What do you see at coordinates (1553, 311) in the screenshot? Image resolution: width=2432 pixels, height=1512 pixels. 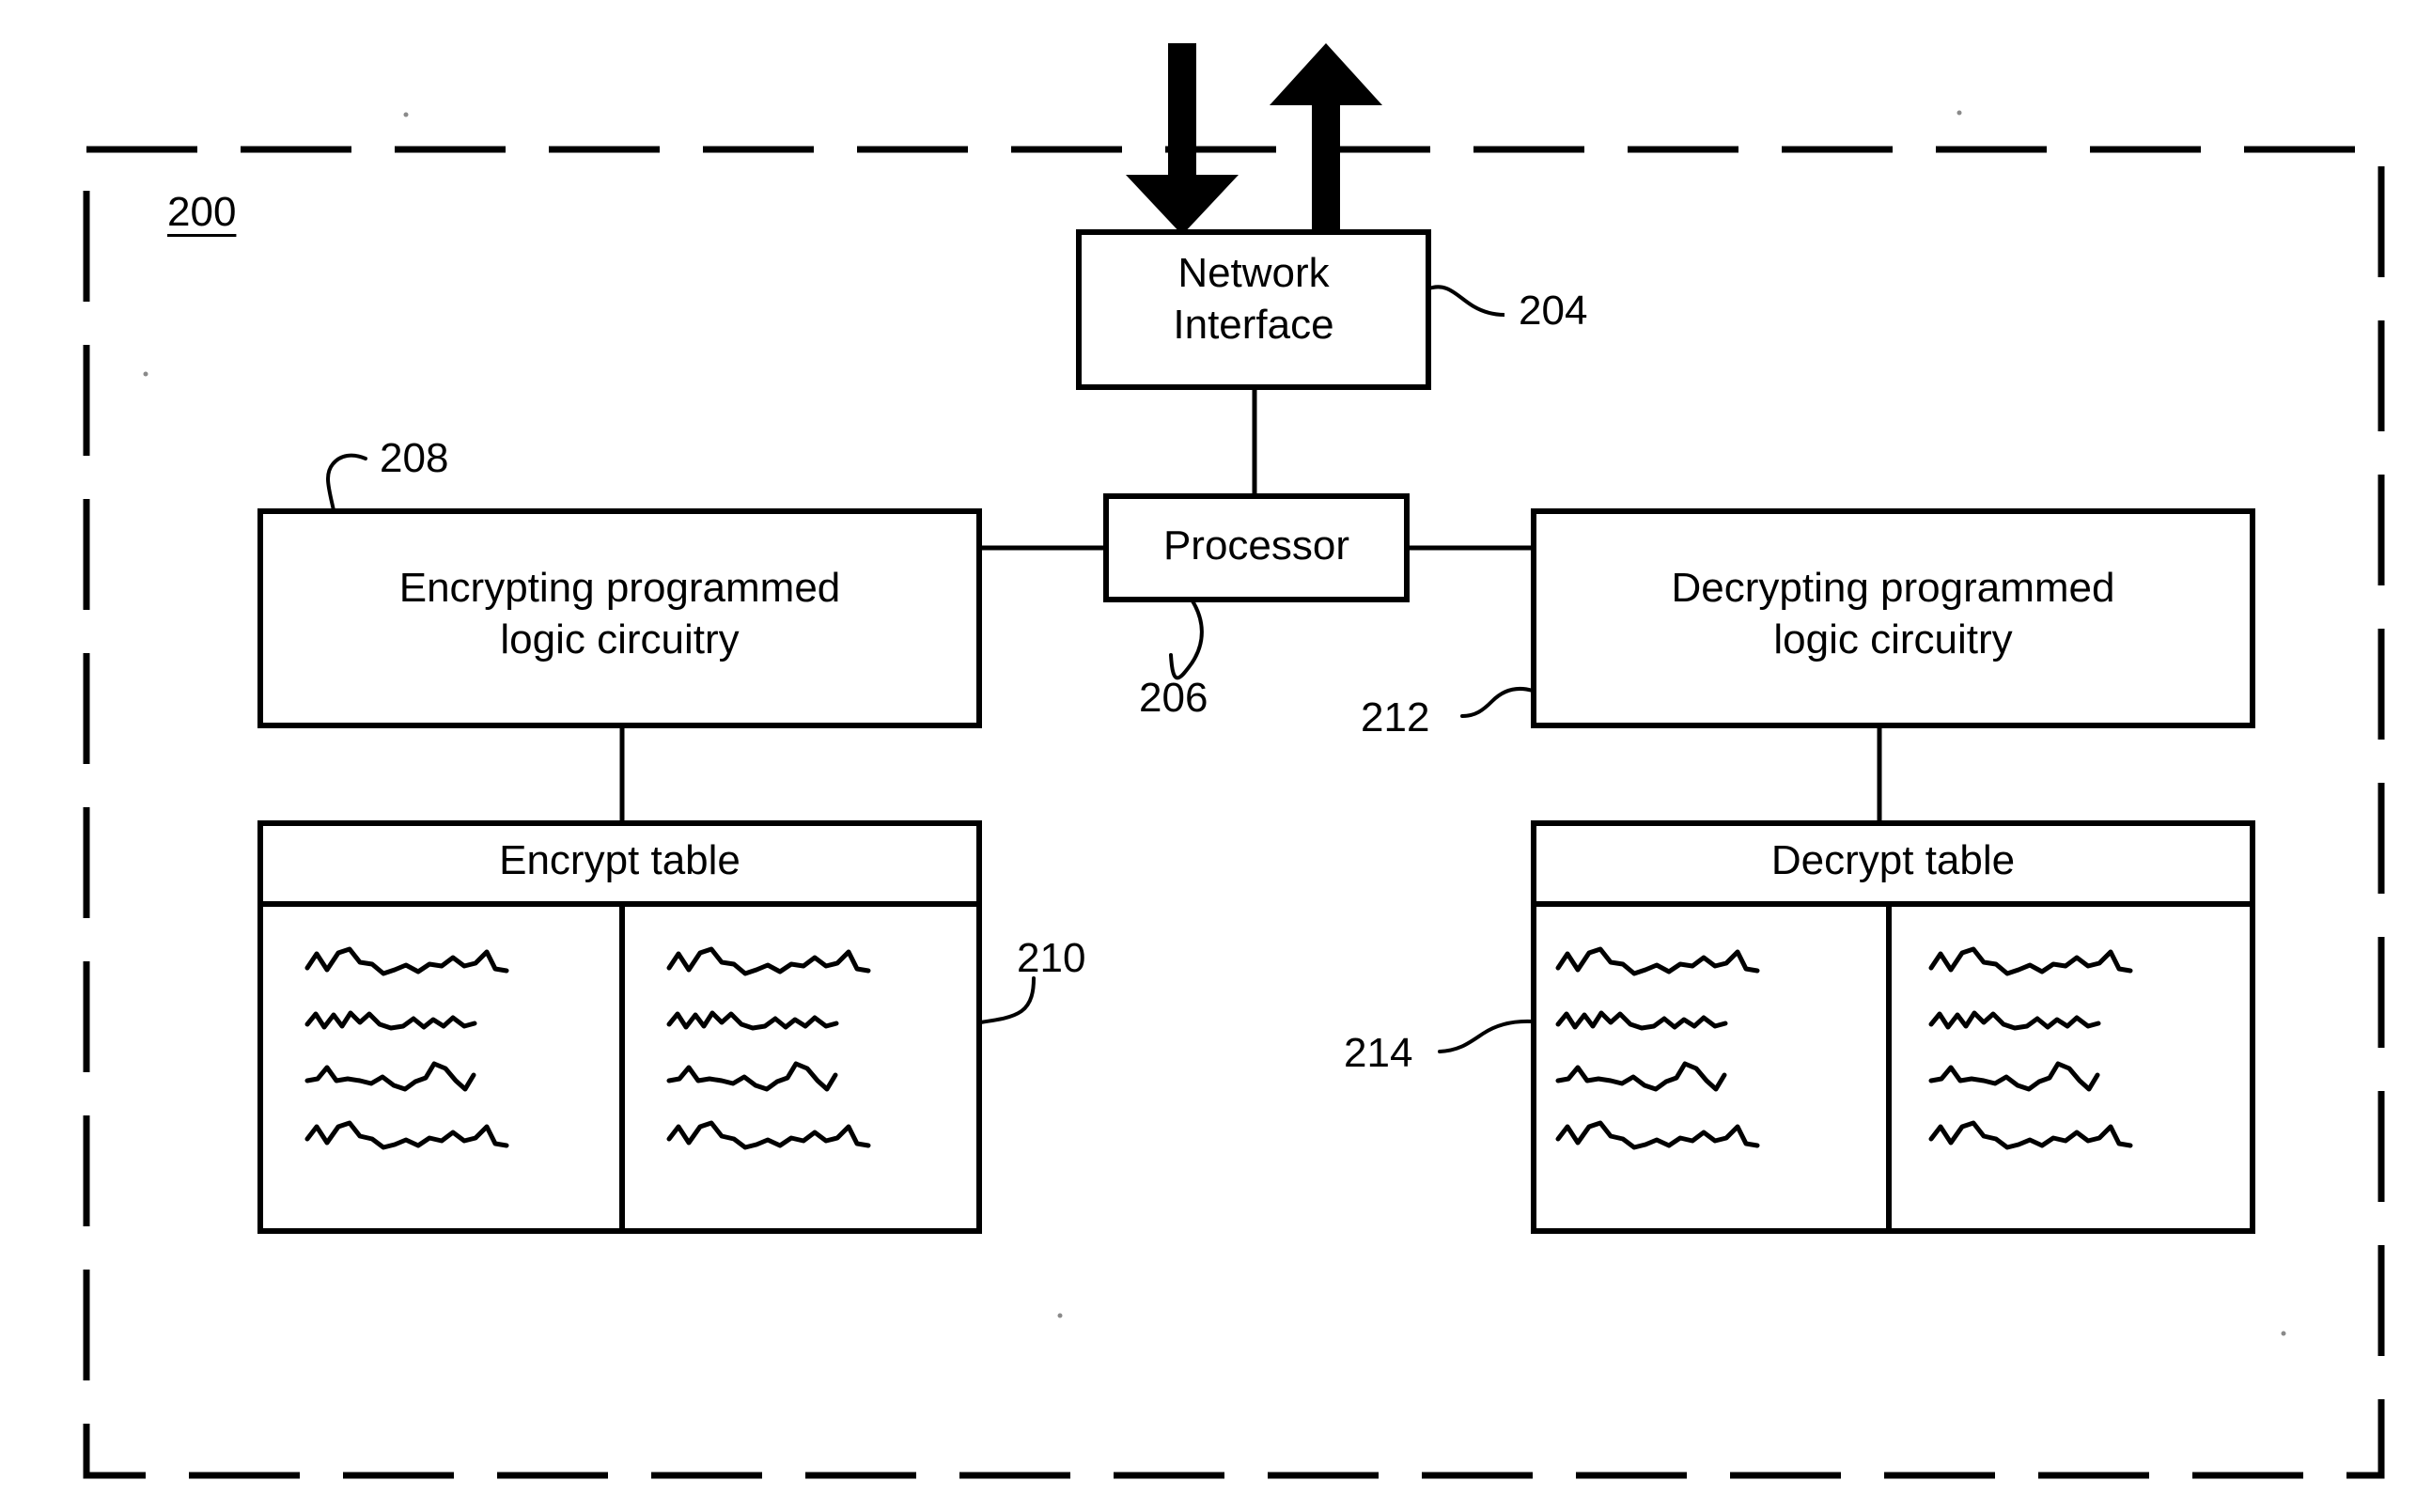 I see `ref-204-label: 204` at bounding box center [1553, 311].